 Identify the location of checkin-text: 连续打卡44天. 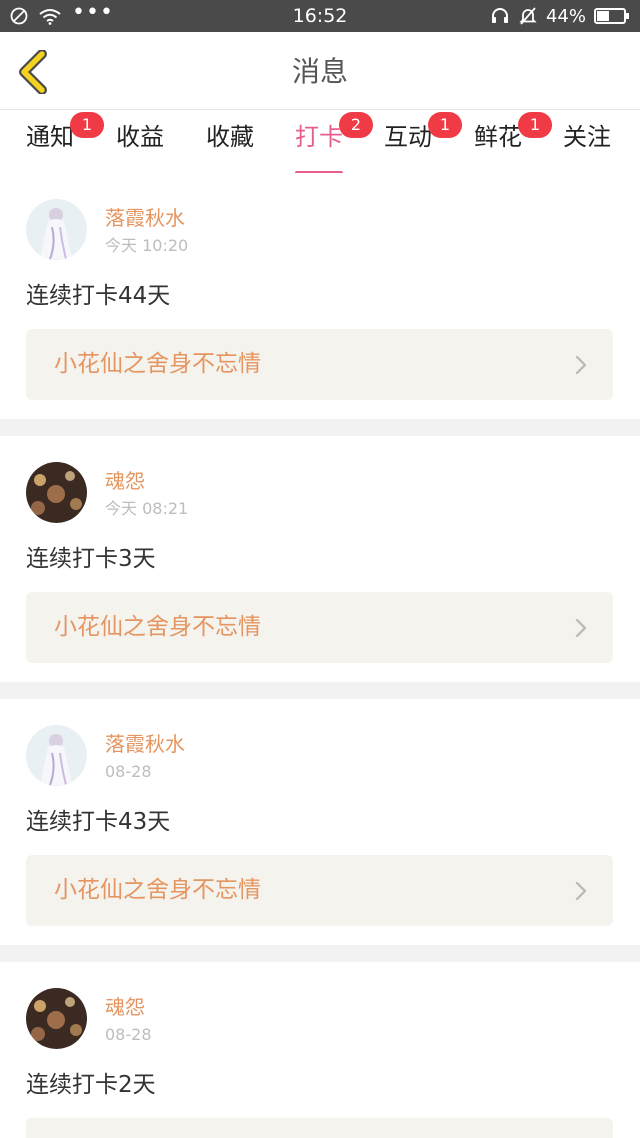
(98, 296).